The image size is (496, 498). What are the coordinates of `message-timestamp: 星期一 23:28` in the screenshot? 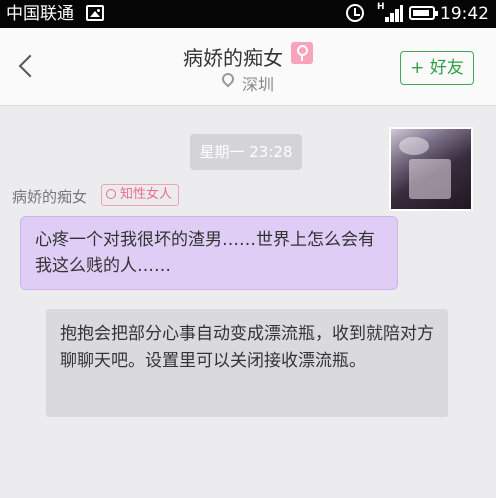 It's located at (246, 152).